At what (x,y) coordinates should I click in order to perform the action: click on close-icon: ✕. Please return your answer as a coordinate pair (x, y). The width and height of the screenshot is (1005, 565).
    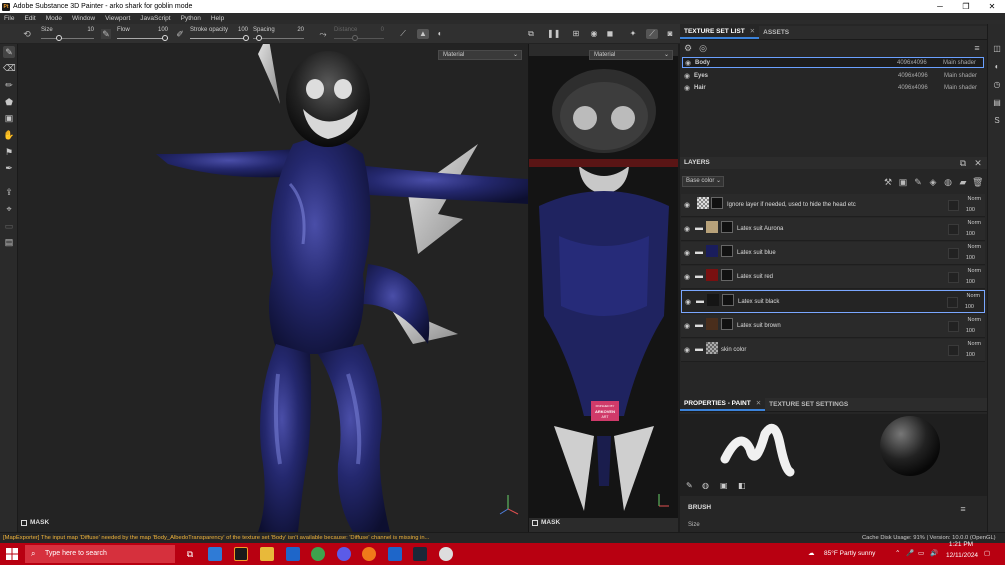
    Looking at the image, I should click on (758, 404).